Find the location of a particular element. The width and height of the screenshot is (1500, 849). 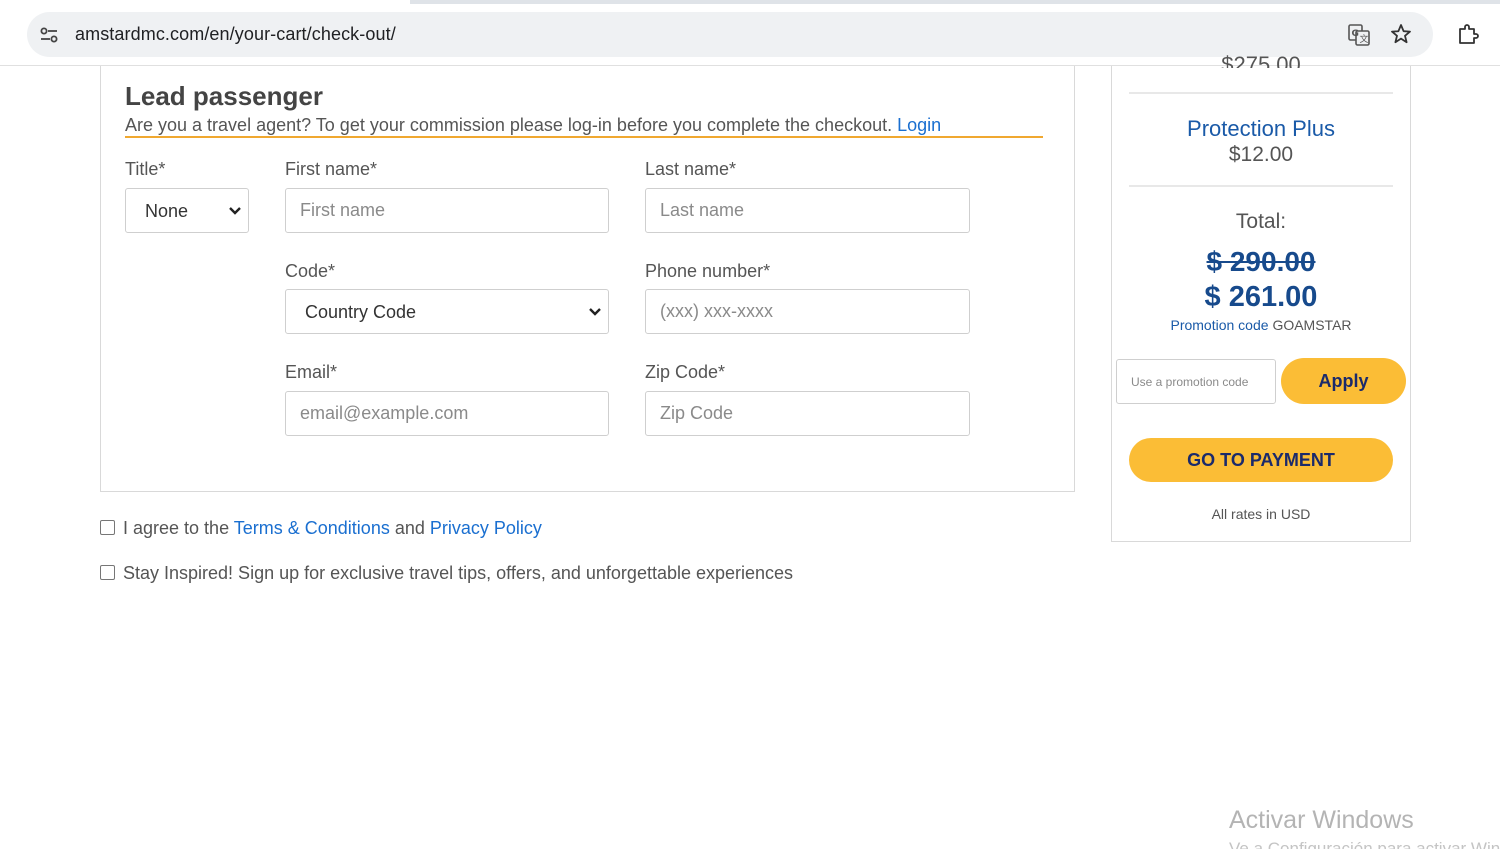

agent-login-link: Login is located at coordinates (919, 125).